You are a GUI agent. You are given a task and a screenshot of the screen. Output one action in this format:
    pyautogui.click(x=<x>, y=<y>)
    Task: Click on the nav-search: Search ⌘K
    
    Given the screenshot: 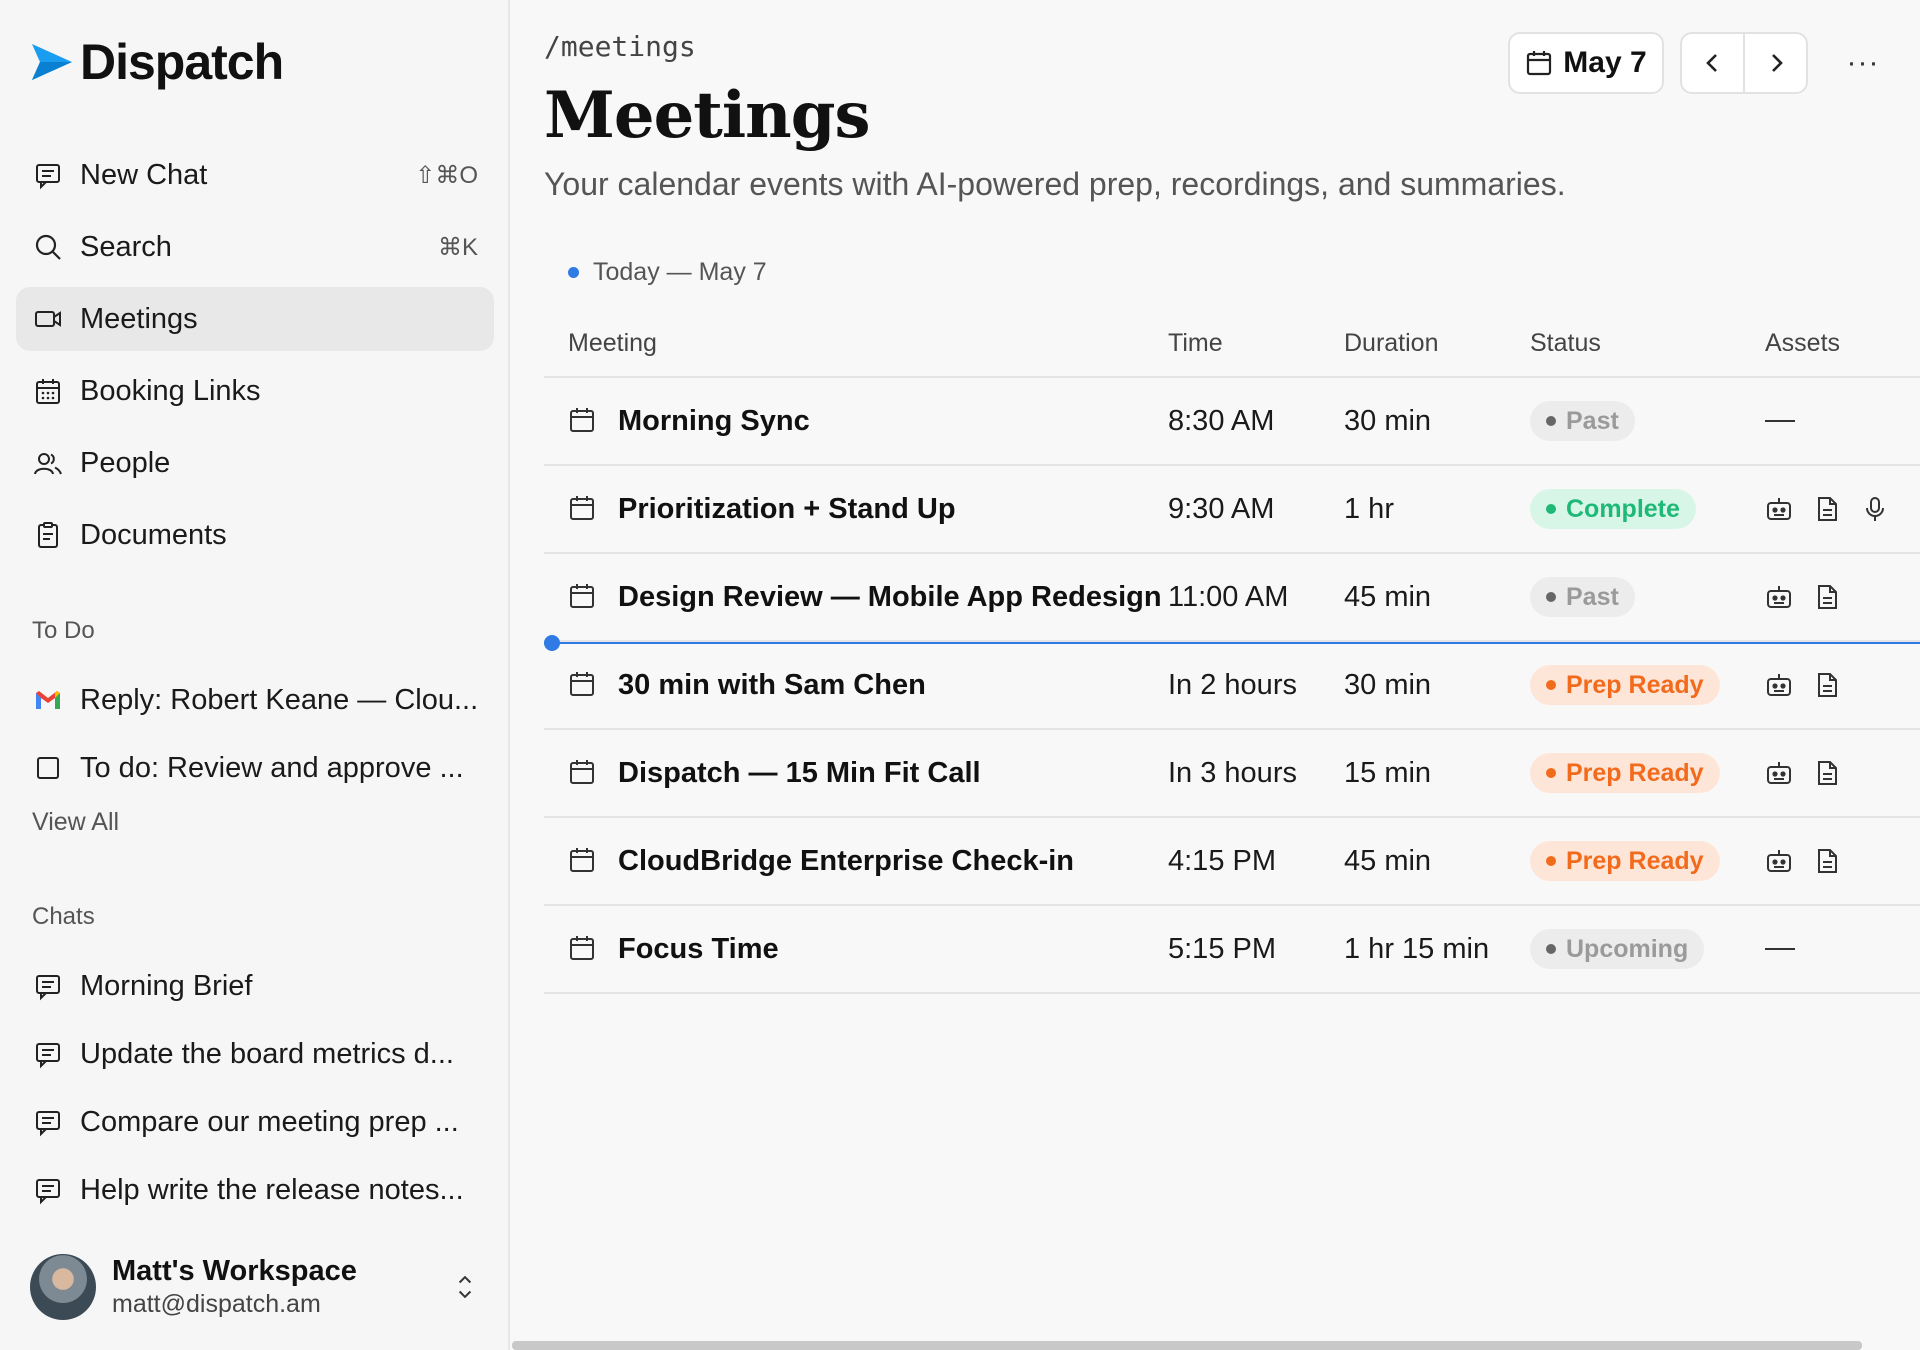 What is the action you would take?
    pyautogui.click(x=255, y=247)
    